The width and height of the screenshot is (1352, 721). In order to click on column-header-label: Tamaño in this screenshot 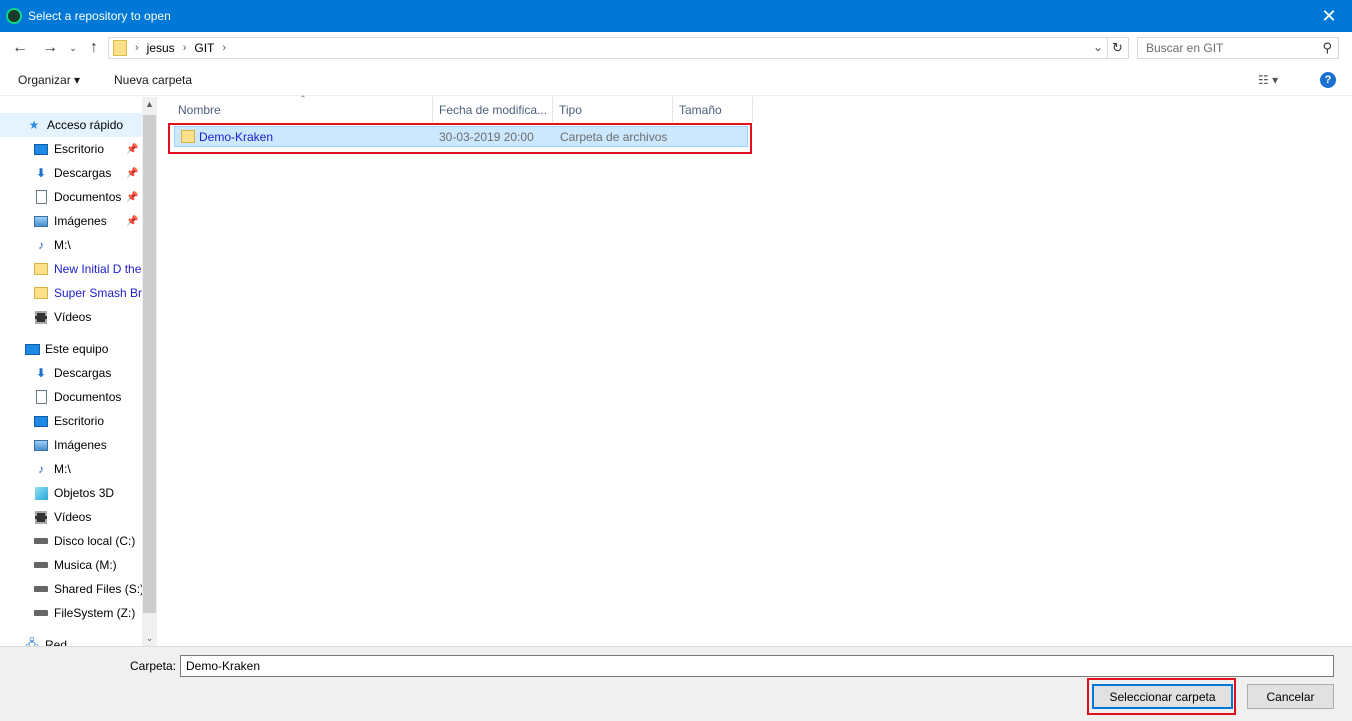, I will do `click(700, 109)`.